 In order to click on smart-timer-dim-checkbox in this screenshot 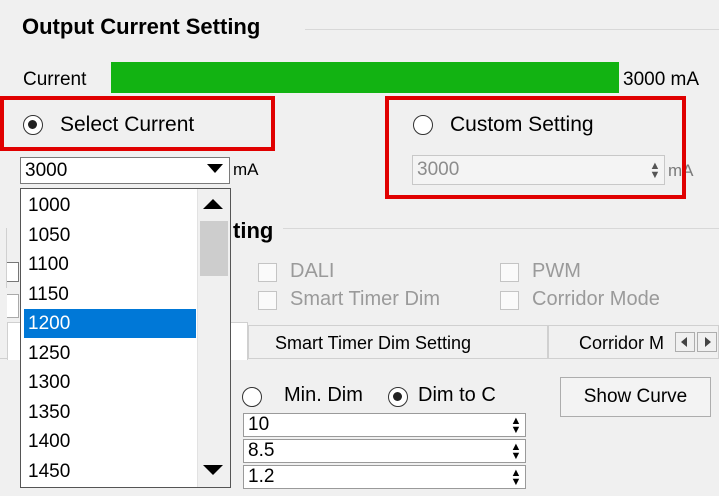, I will do `click(267, 300)`.